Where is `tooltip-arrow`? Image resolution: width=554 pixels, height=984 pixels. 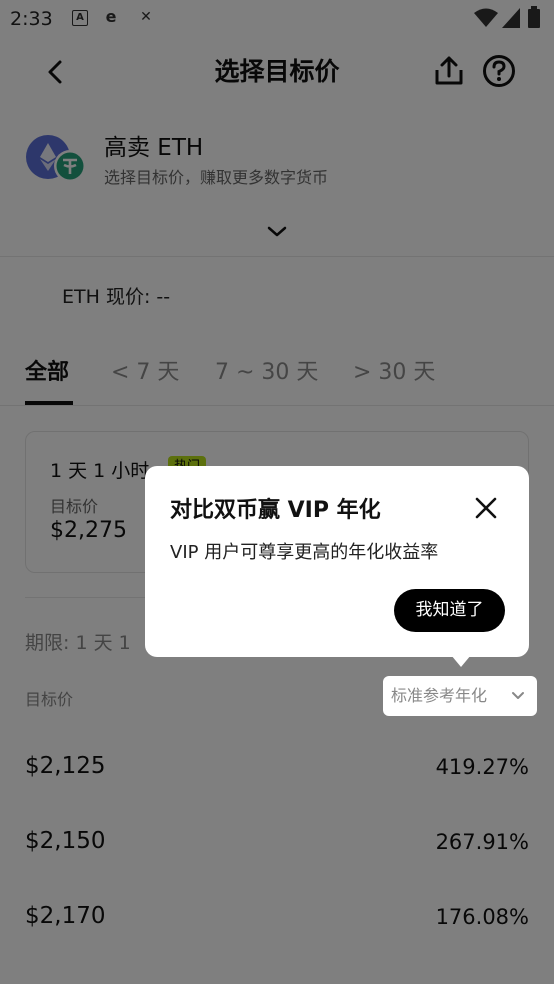
tooltip-arrow is located at coordinates (461, 661).